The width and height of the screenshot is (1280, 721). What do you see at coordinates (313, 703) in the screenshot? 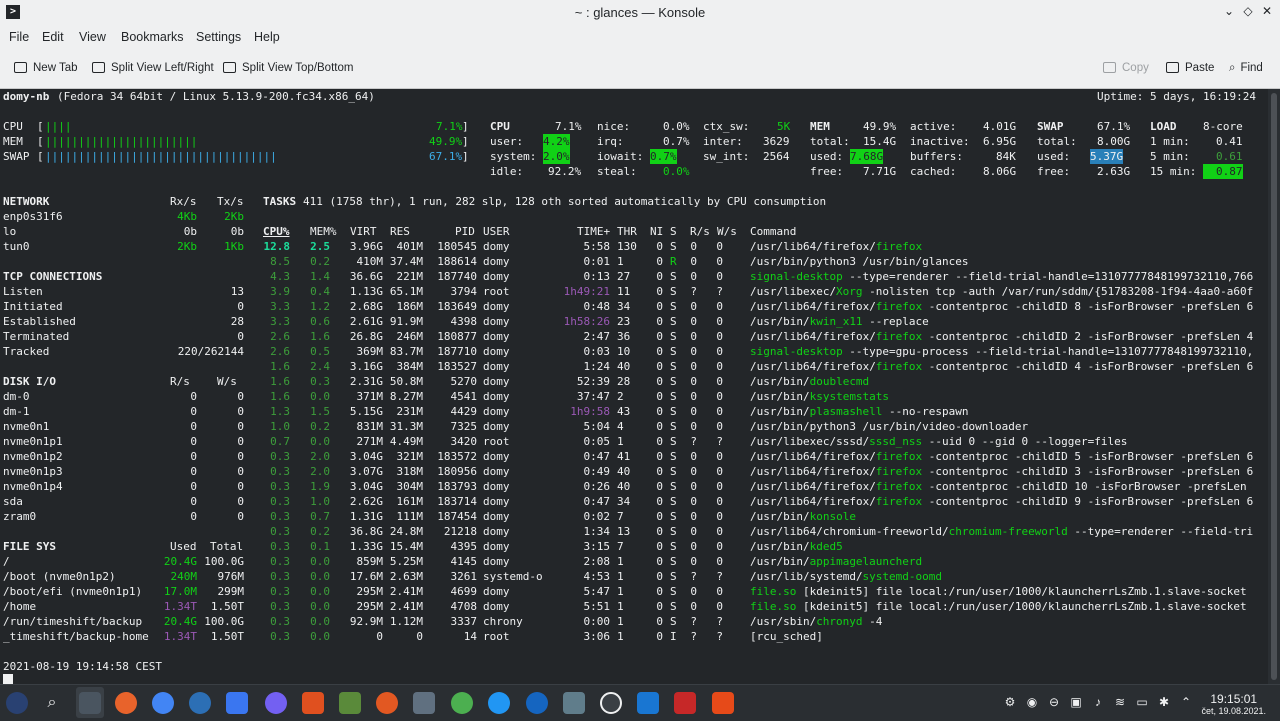
I see `app-task-icon` at bounding box center [313, 703].